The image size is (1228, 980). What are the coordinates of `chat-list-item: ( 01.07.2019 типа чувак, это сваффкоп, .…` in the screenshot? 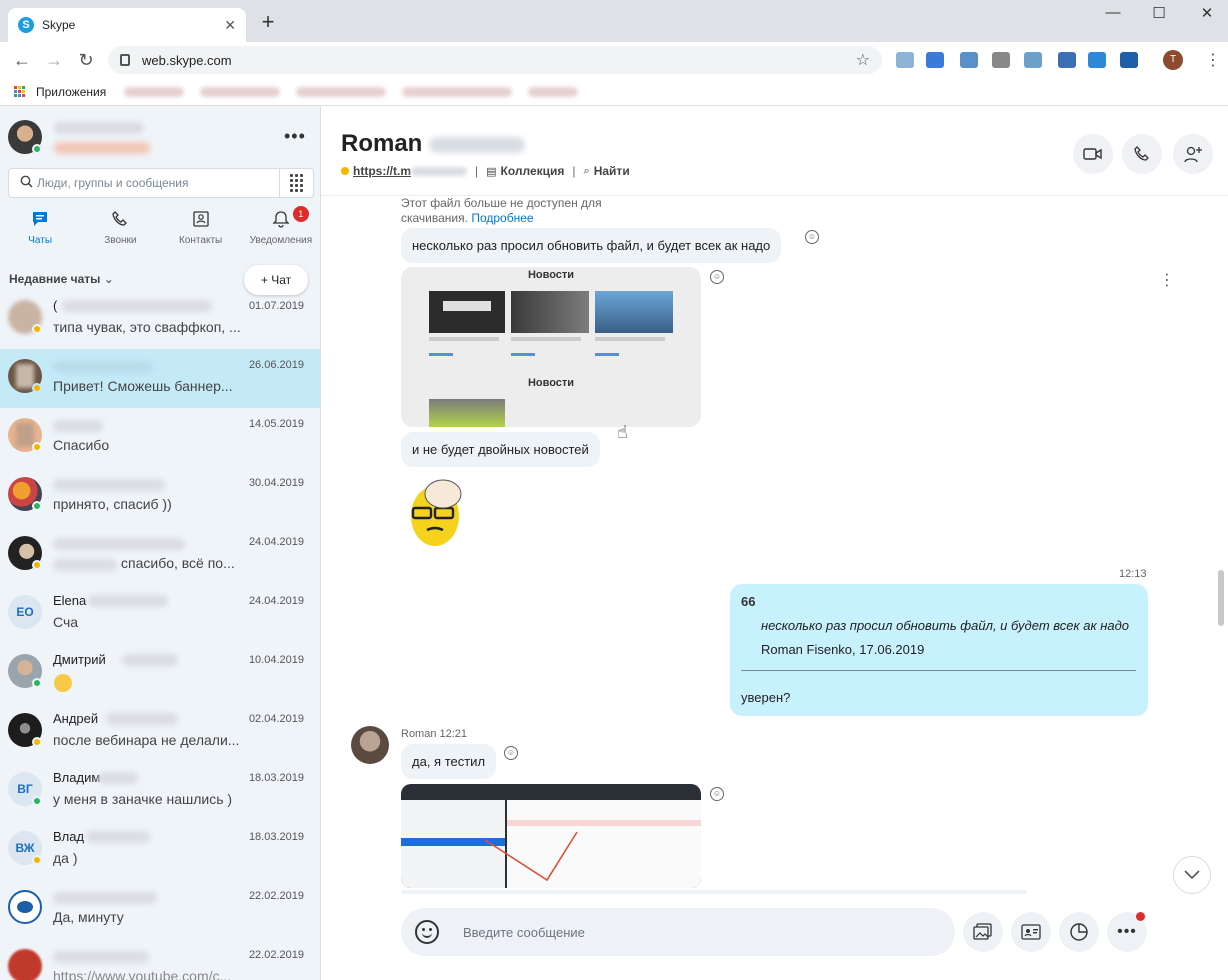 It's located at (160, 319).